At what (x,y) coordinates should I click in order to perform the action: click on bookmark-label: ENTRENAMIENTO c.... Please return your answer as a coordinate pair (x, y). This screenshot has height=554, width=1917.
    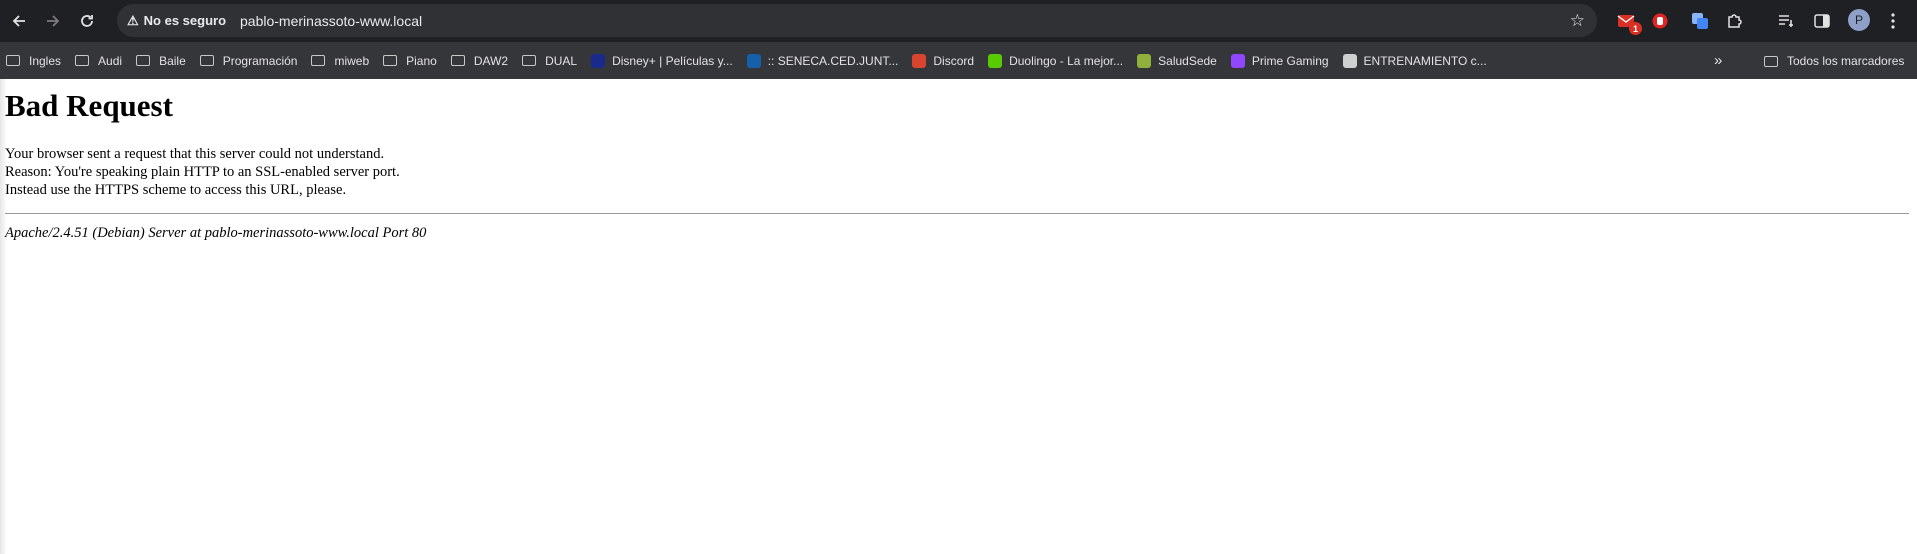
    Looking at the image, I should click on (1425, 60).